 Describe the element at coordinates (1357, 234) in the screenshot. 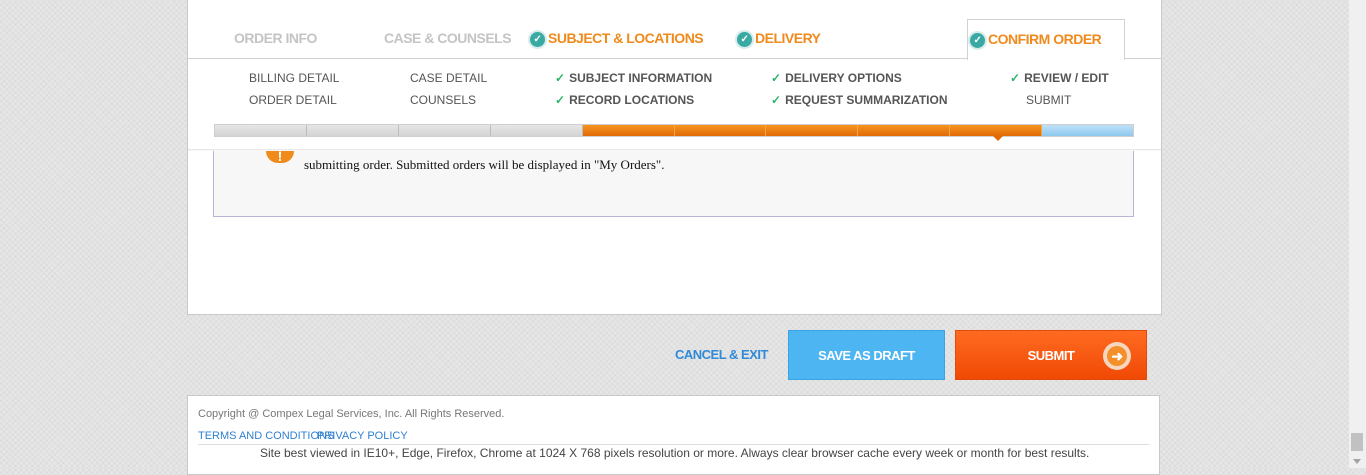

I see `page-scrollbar` at that location.